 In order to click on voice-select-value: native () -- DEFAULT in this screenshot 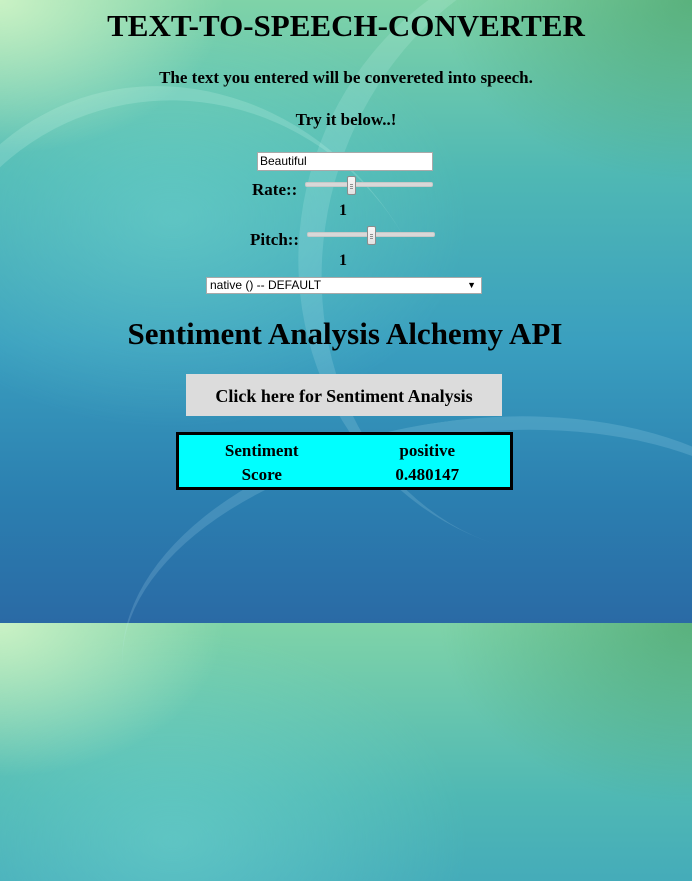, I will do `click(266, 285)`.